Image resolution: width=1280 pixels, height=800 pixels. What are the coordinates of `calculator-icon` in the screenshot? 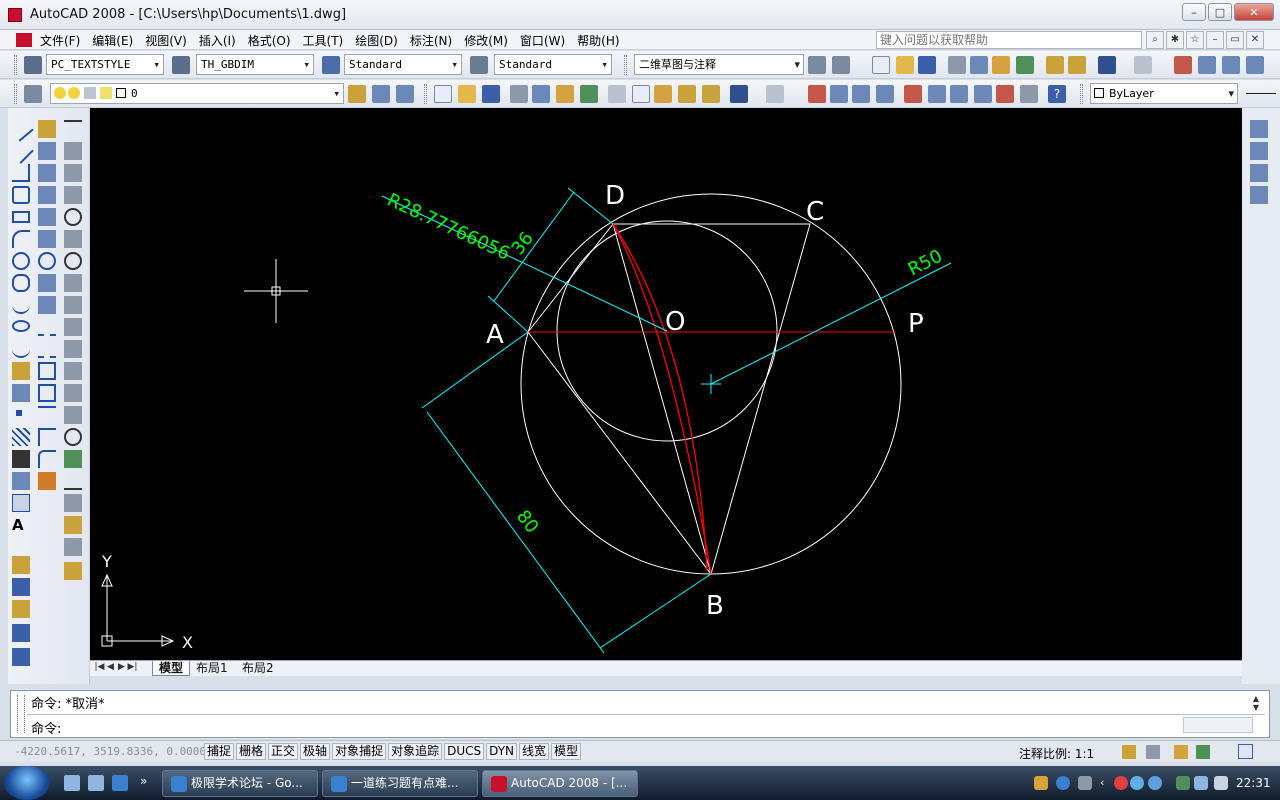 It's located at (1029, 94).